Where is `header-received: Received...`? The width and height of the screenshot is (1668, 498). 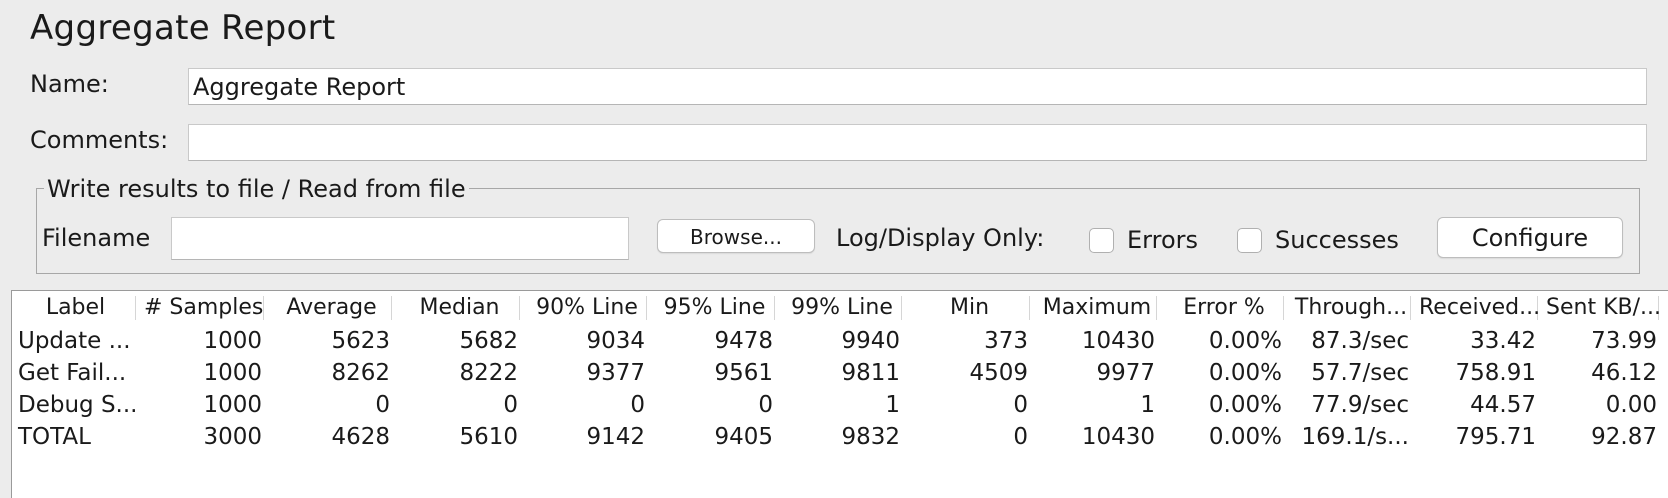 header-received: Received... is located at coordinates (1478, 308).